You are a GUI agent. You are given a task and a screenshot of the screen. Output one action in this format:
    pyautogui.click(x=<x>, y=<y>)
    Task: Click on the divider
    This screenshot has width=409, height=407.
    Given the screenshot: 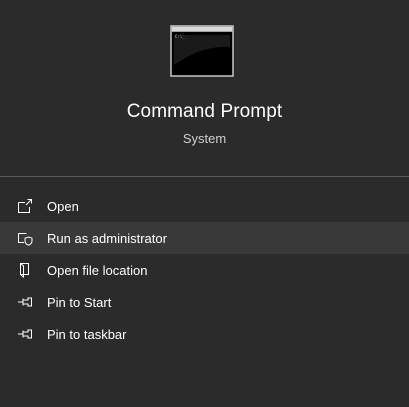 What is the action you would take?
    pyautogui.click(x=204, y=176)
    